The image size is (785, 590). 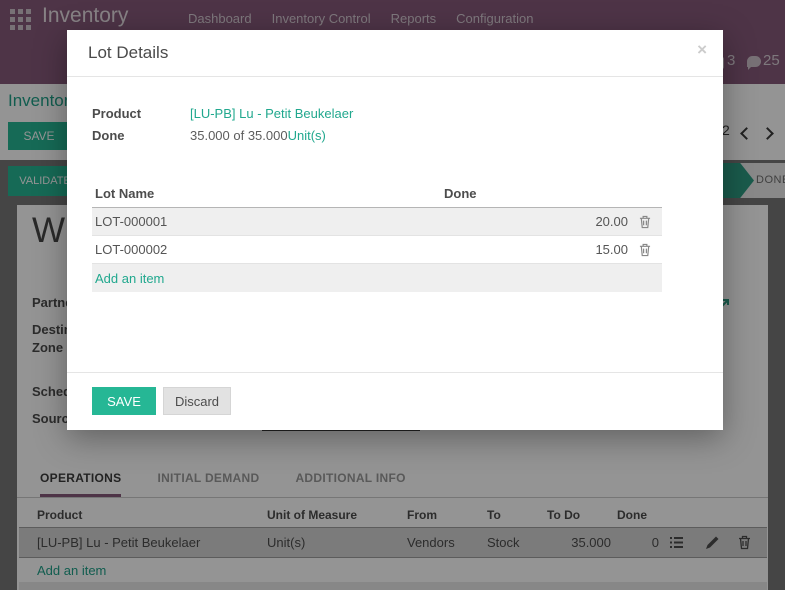 I want to click on done-quantity: 35.000 of 35.000, so click(x=239, y=135).